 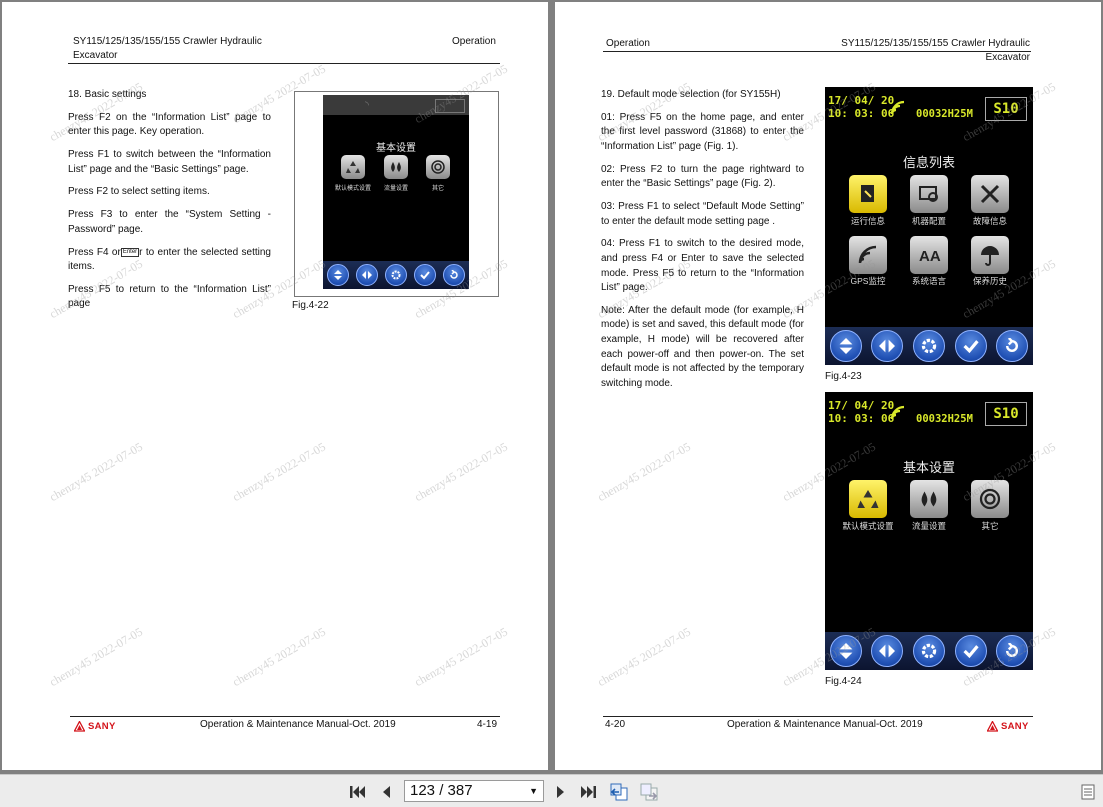 What do you see at coordinates (358, 792) in the screenshot?
I see `first-page-icon` at bounding box center [358, 792].